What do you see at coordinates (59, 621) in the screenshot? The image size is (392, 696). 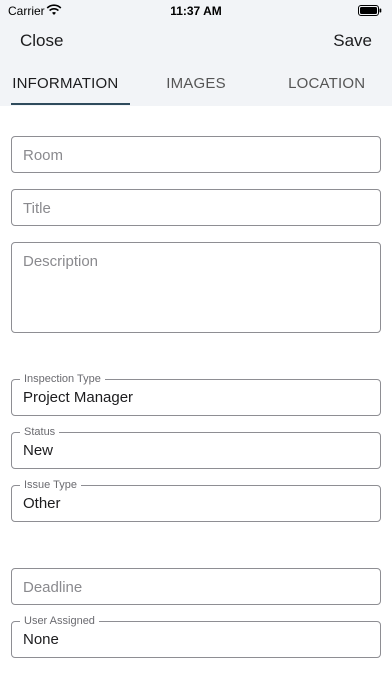 I see `user-assigned-label: User Assigned` at bounding box center [59, 621].